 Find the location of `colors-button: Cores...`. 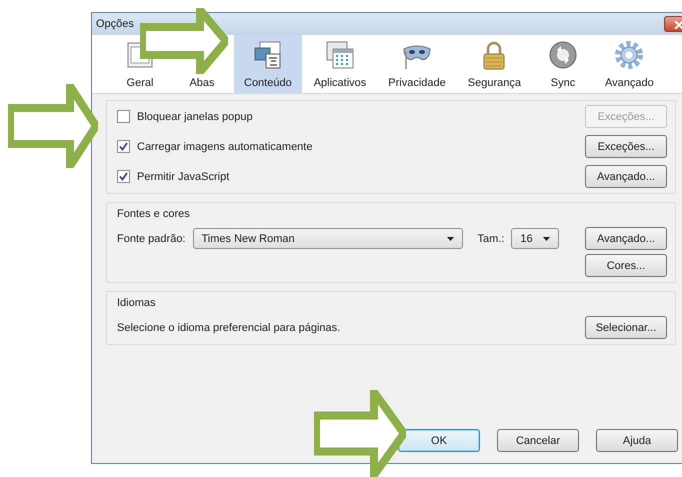

colors-button: Cores... is located at coordinates (626, 265).